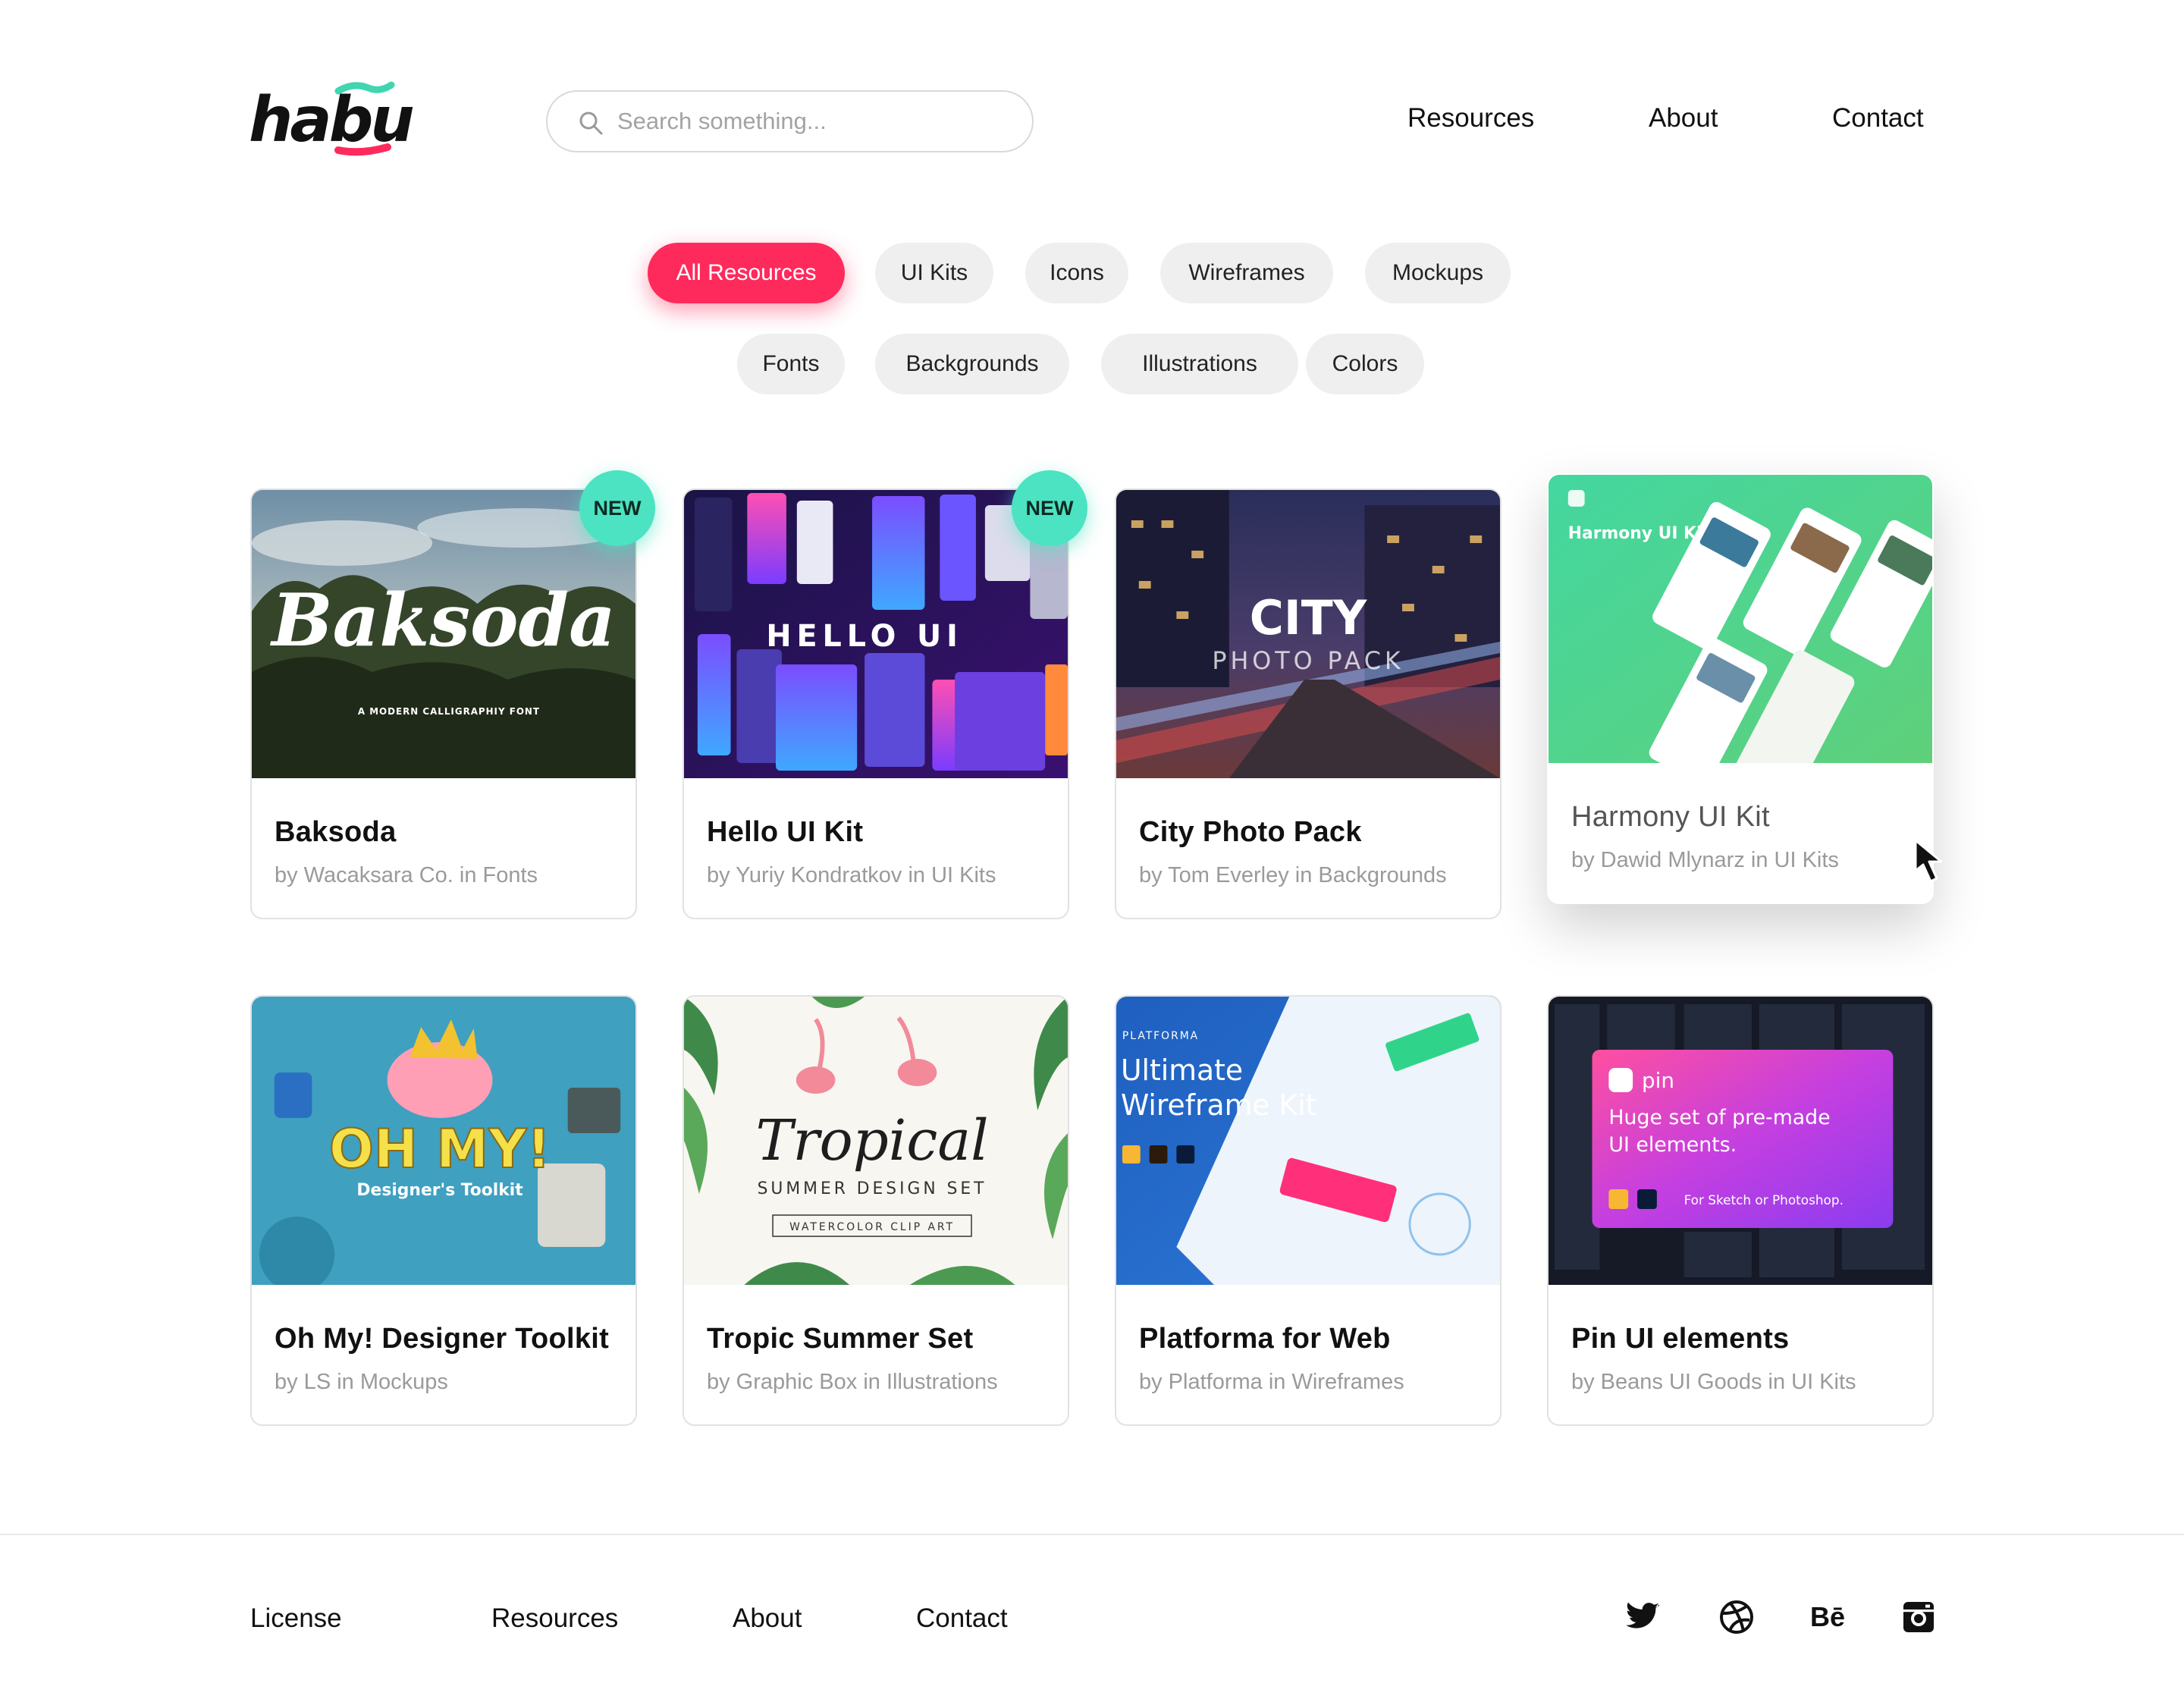  Describe the element at coordinates (972, 364) in the screenshot. I see `filter-backgrounds: Backgrounds` at that location.